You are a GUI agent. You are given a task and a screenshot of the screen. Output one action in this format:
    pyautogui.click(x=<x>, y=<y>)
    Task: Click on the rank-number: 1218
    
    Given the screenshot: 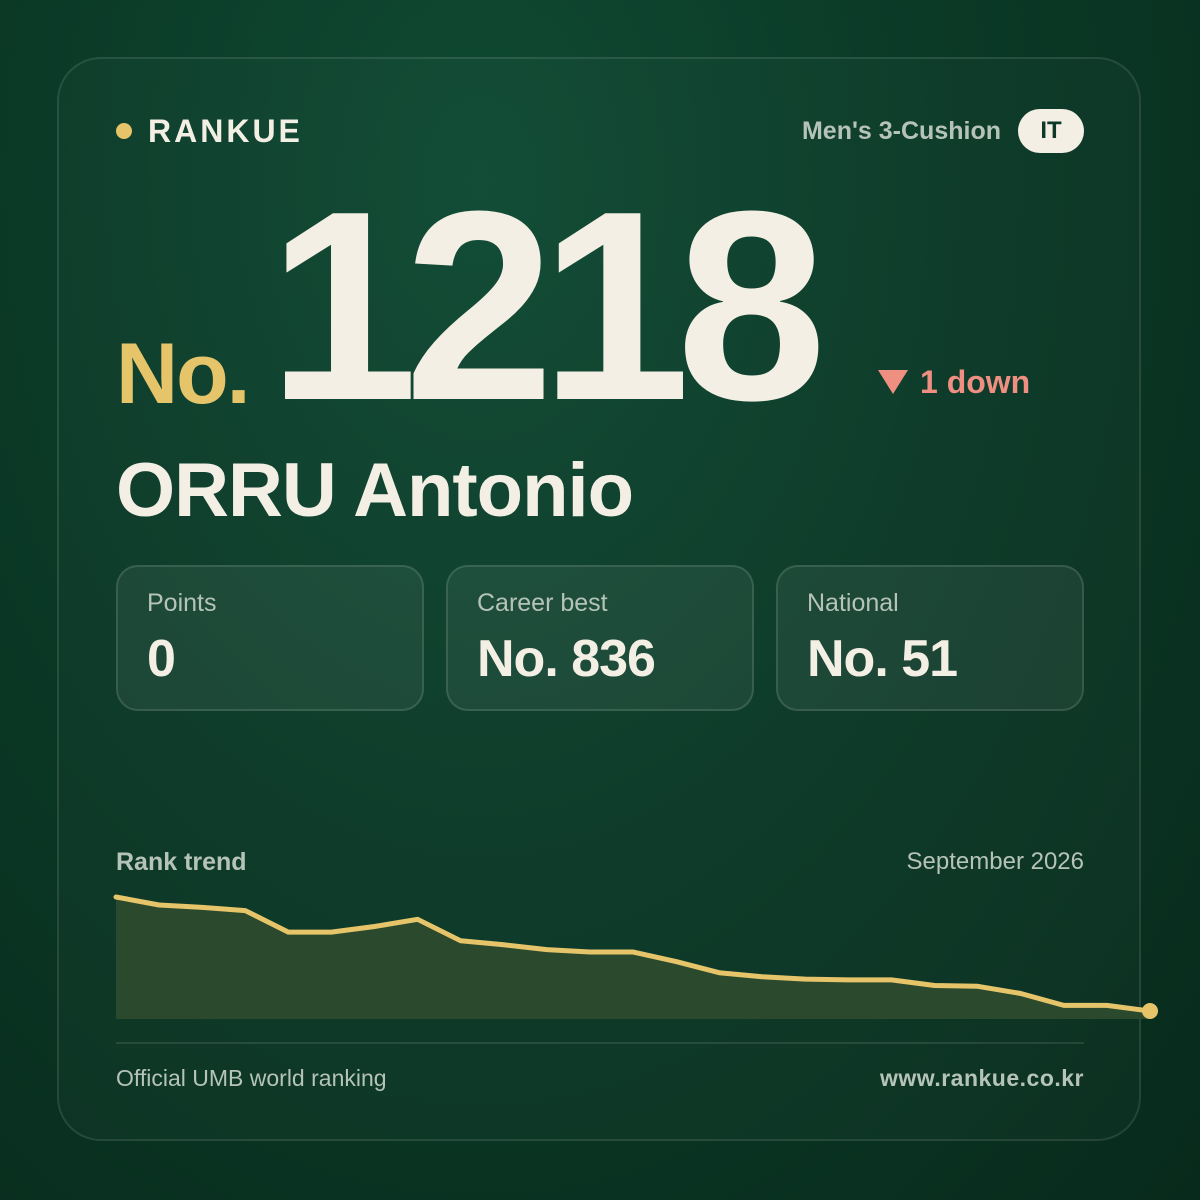 What is the action you would take?
    pyautogui.click(x=547, y=306)
    